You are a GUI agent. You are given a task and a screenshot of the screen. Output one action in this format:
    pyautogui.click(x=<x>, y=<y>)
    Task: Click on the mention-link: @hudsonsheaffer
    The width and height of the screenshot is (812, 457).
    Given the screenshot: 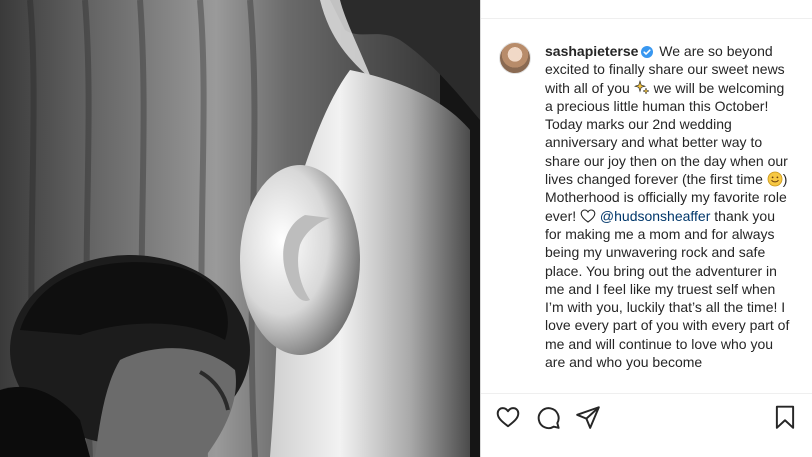 What is the action you would take?
    pyautogui.click(x=655, y=216)
    